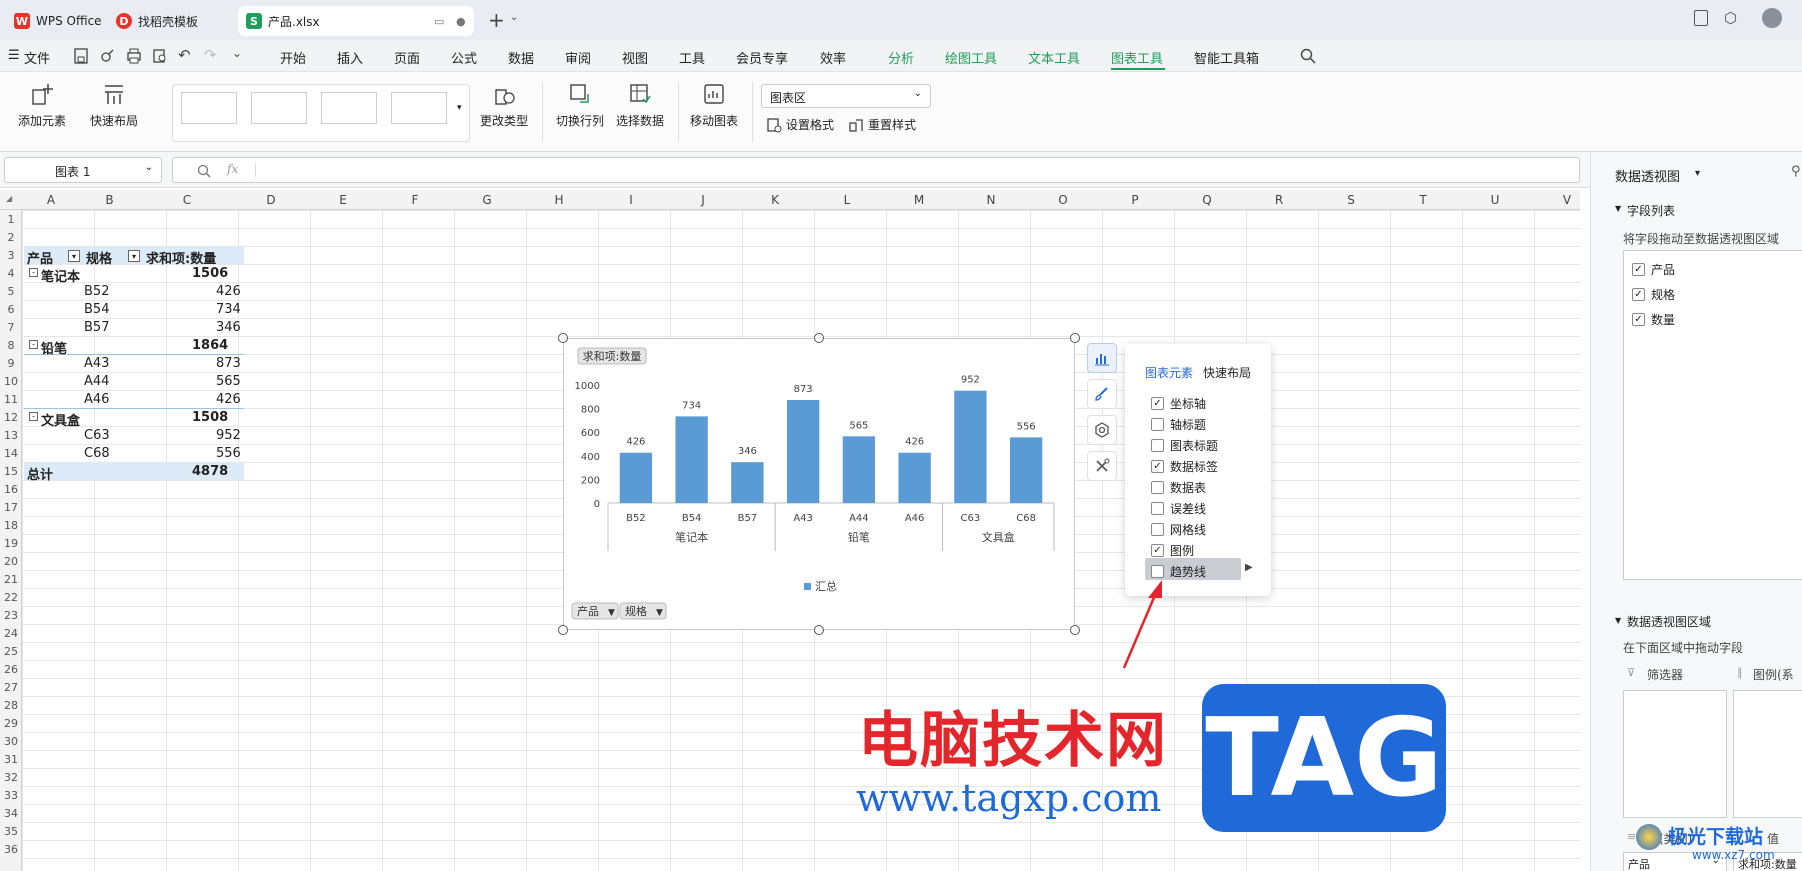  What do you see at coordinates (1178, 529) in the screenshot?
I see `popup-item: 网格线` at bounding box center [1178, 529].